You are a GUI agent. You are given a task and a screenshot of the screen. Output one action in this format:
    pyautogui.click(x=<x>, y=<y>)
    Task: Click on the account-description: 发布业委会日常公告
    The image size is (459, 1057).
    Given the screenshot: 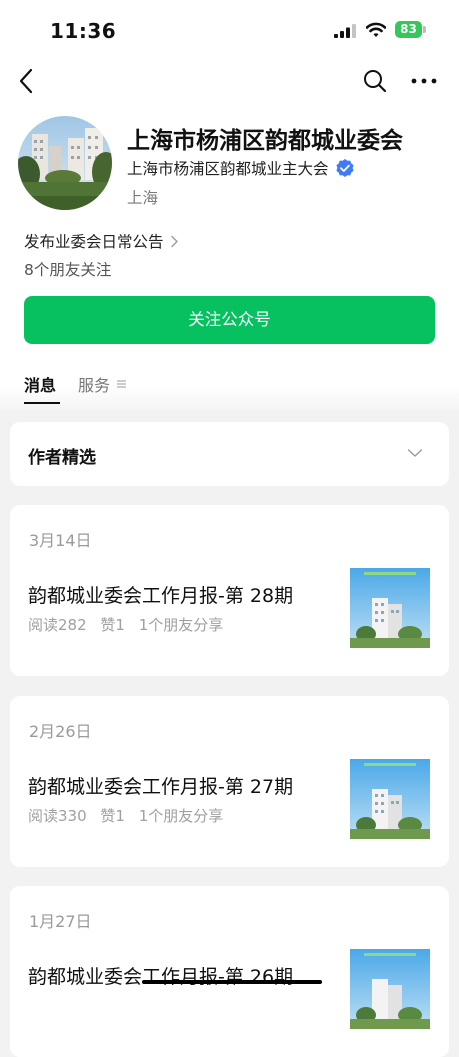 What is the action you would take?
    pyautogui.click(x=94, y=242)
    